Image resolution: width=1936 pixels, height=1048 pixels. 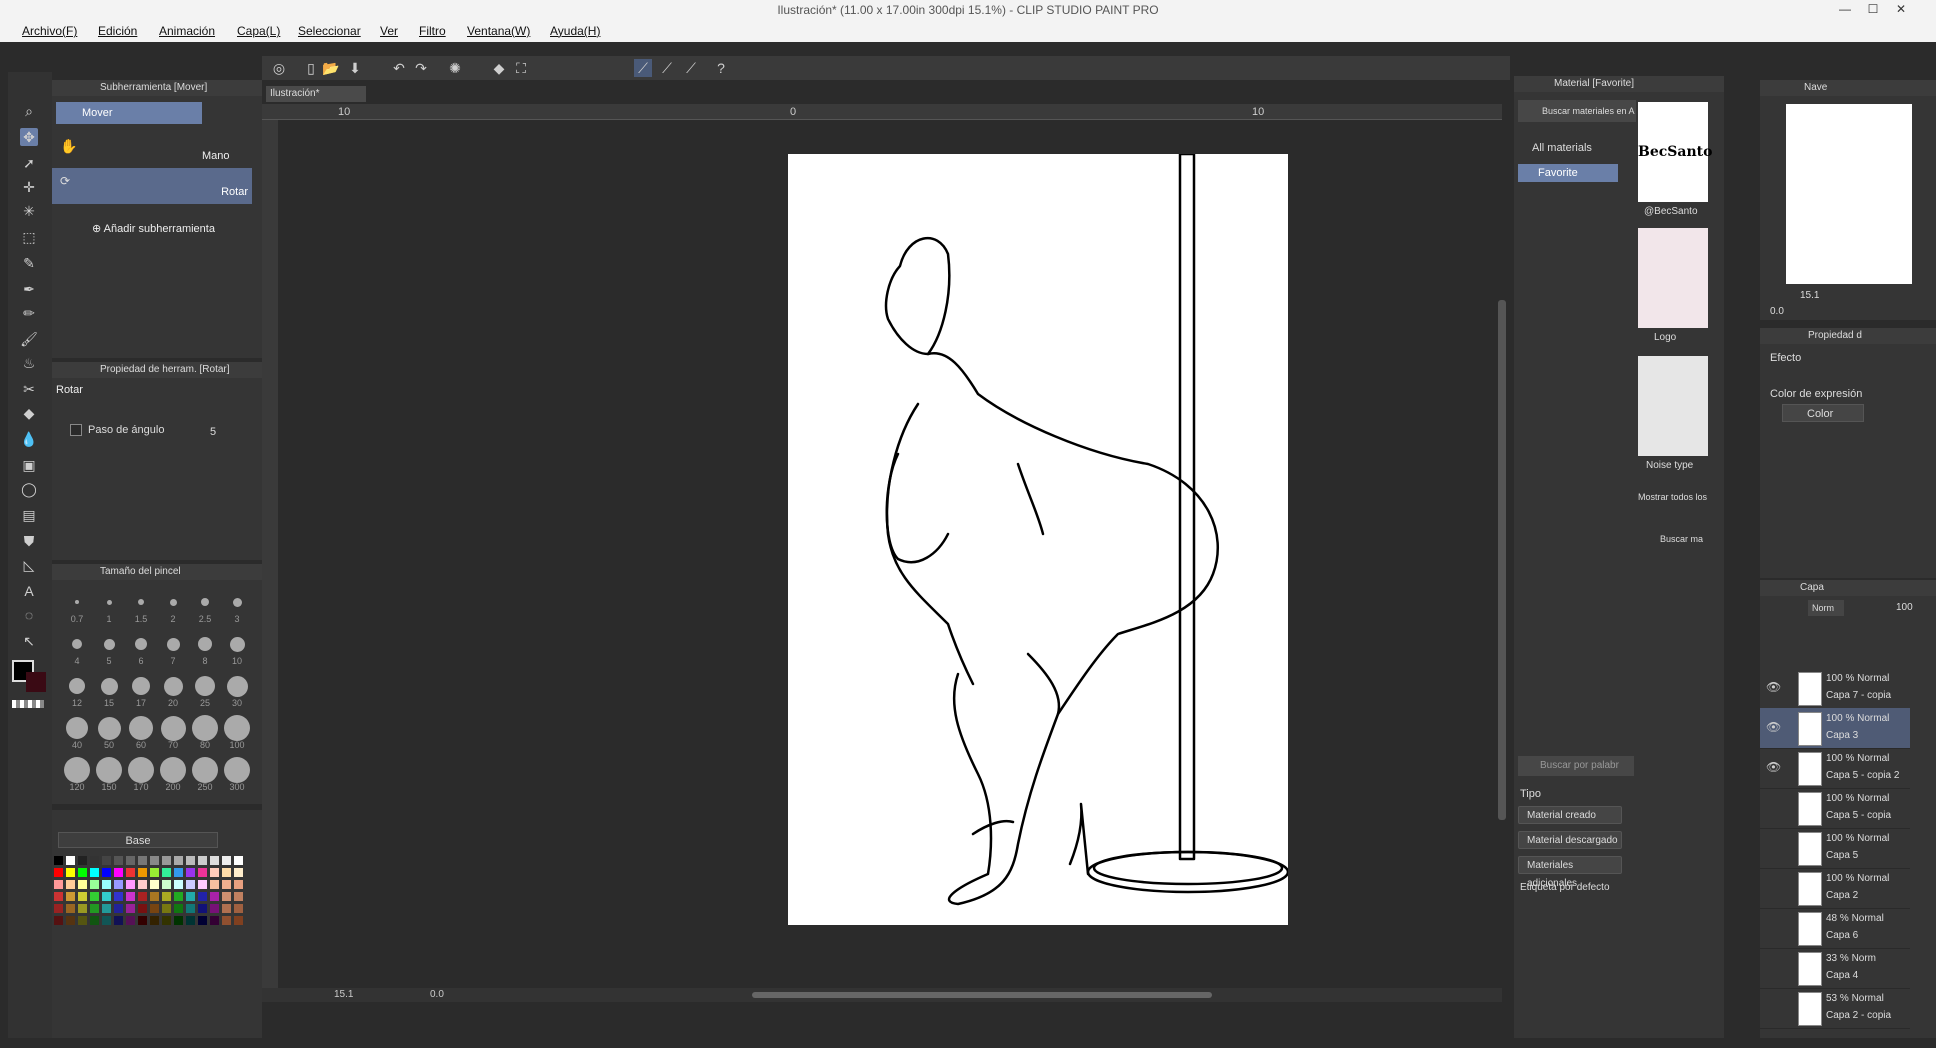 I want to click on operation-tool-icon: ➚, so click(x=29, y=163).